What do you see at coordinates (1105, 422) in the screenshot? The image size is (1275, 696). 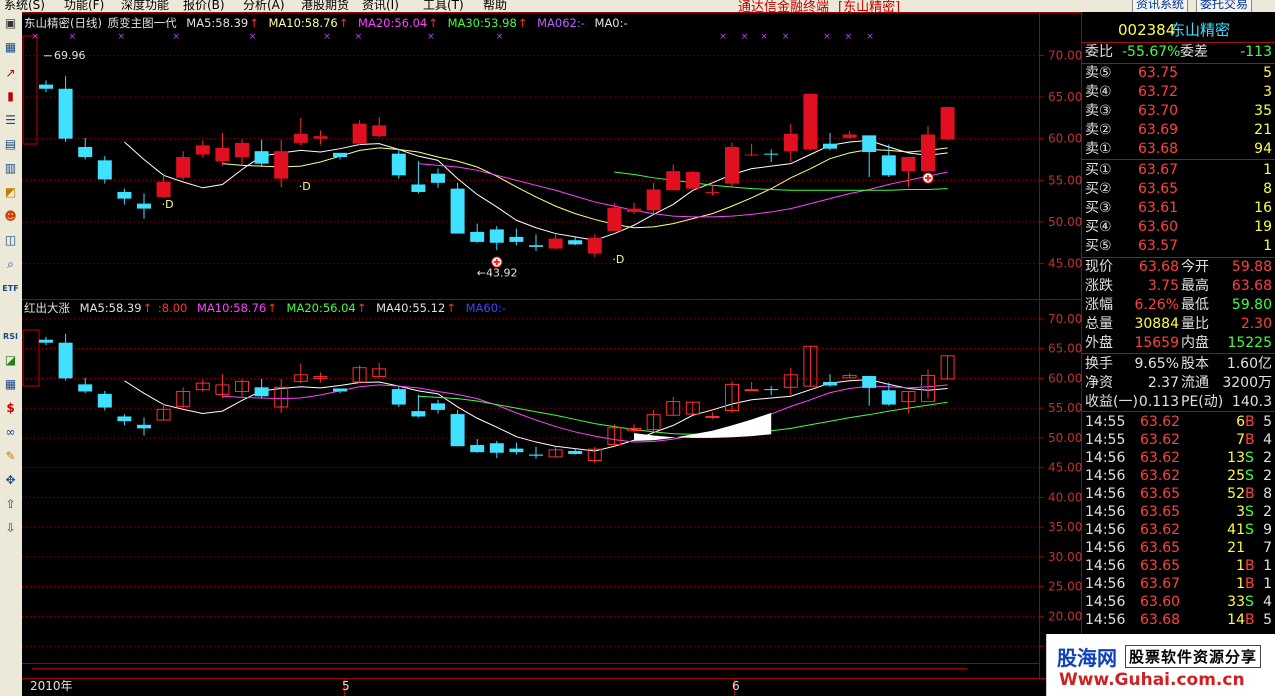 I see `tick-row-cell: 14:55` at bounding box center [1105, 422].